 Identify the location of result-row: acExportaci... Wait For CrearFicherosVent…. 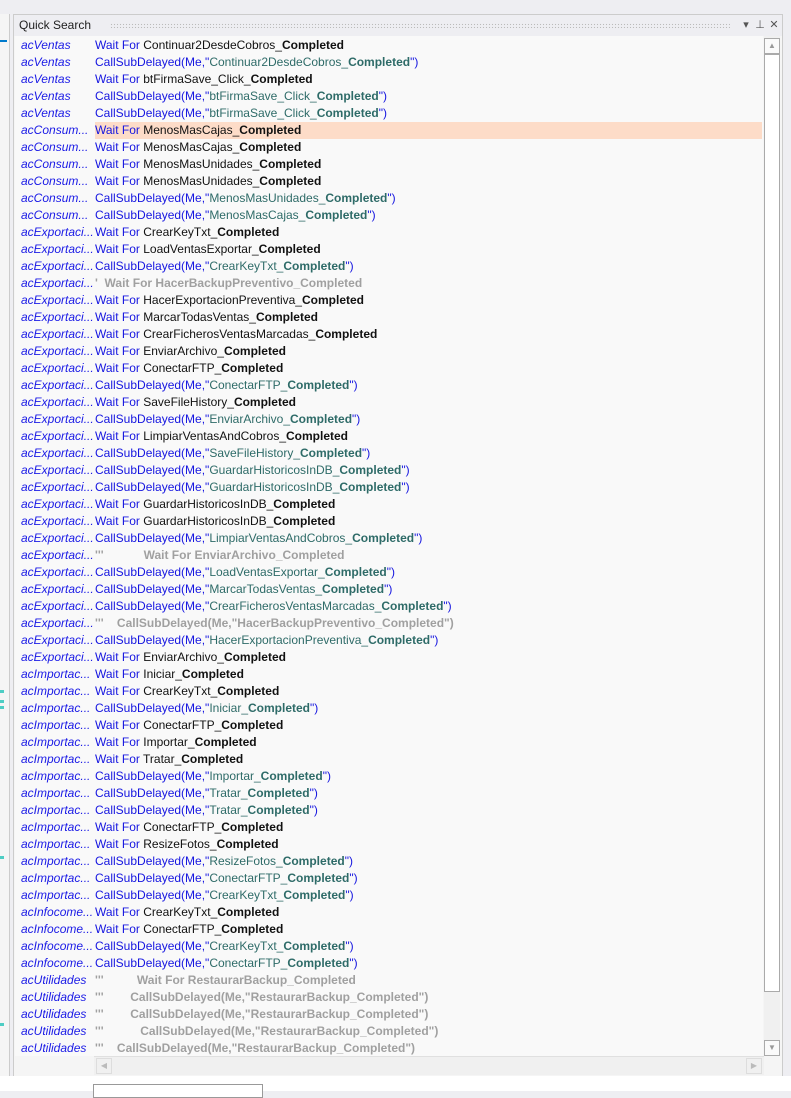
(389, 334).